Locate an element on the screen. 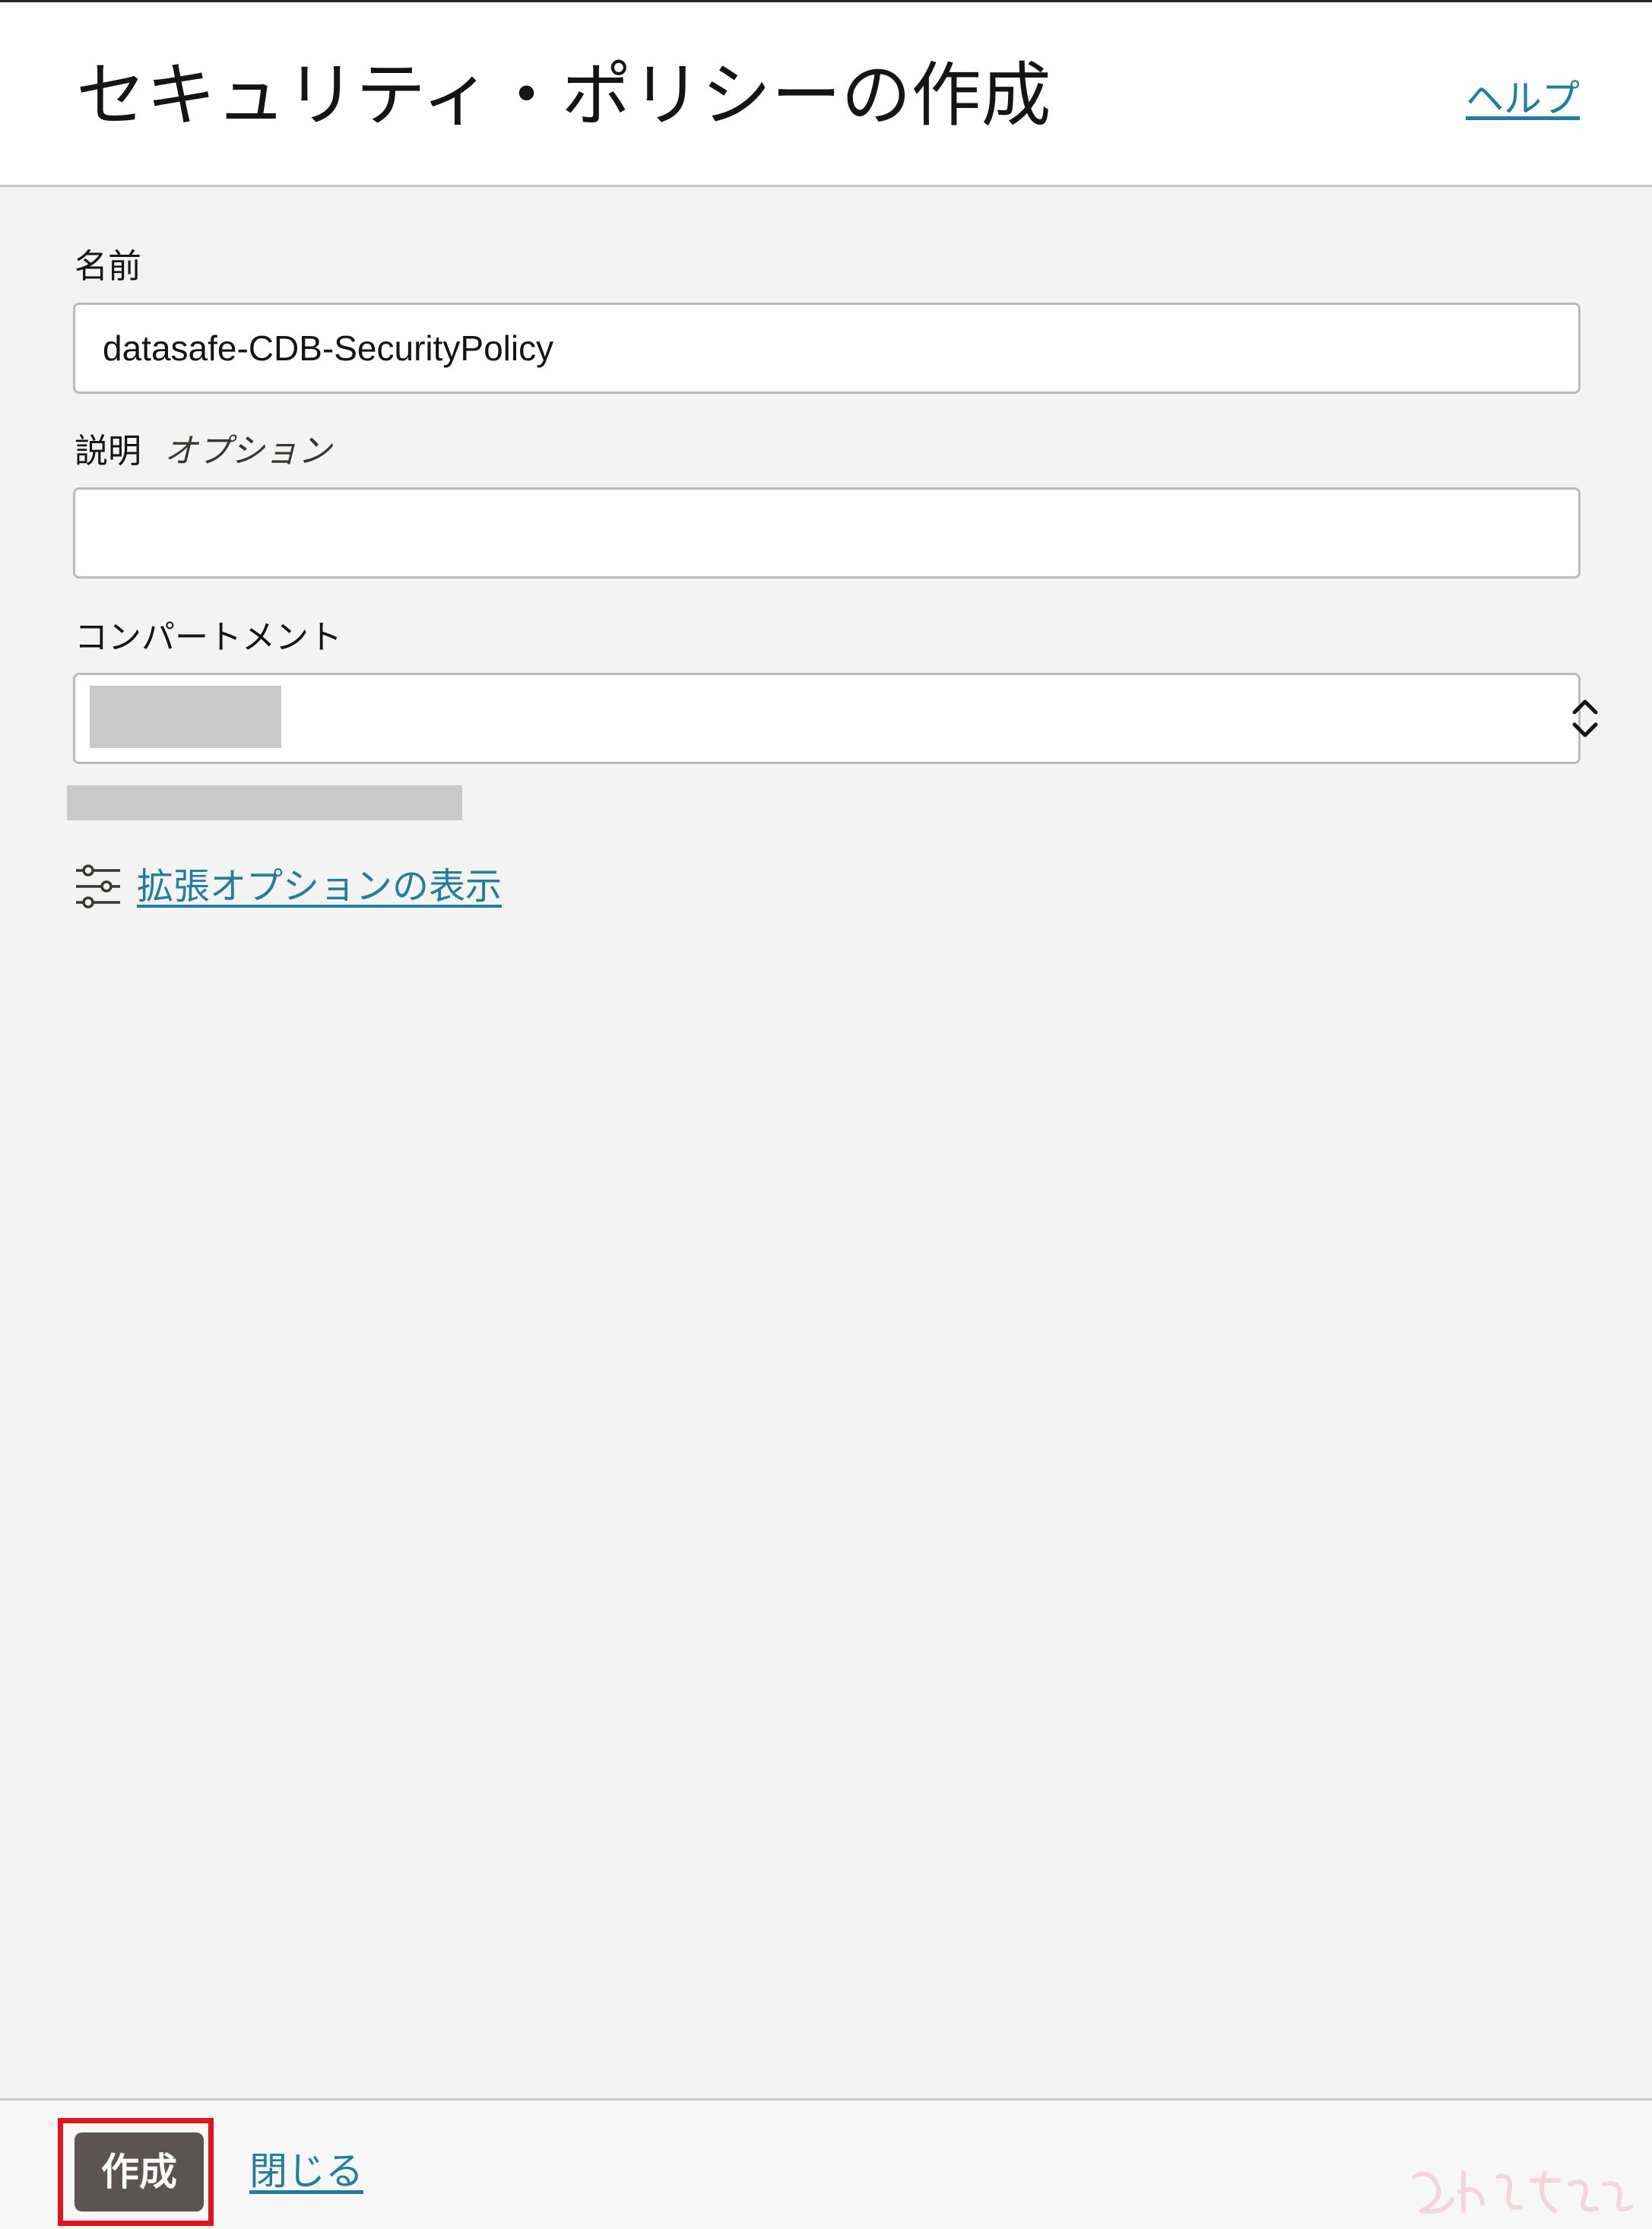  name-input: datasafe-CDB-SecurityPolicy is located at coordinates (827, 349).